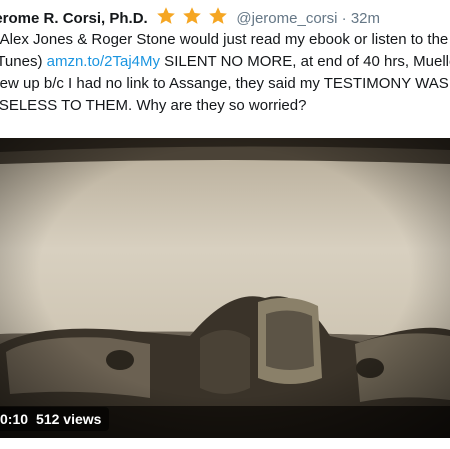 This screenshot has height=449, width=450. Describe the element at coordinates (21, 61) in the screenshot. I see `tweet-text-segment: (iTunes)` at that location.